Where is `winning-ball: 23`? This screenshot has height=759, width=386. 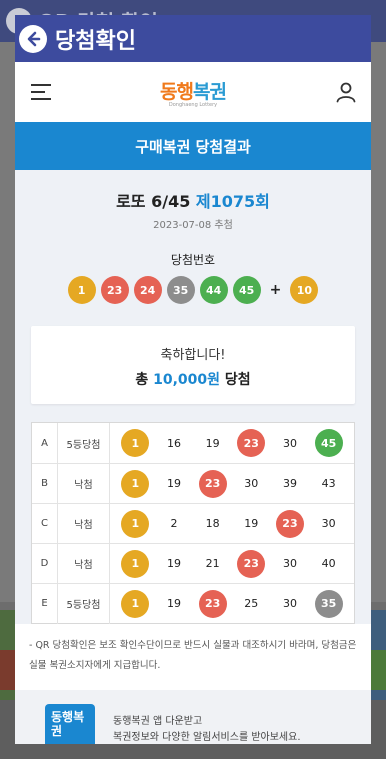
winning-ball: 23 is located at coordinates (114, 290).